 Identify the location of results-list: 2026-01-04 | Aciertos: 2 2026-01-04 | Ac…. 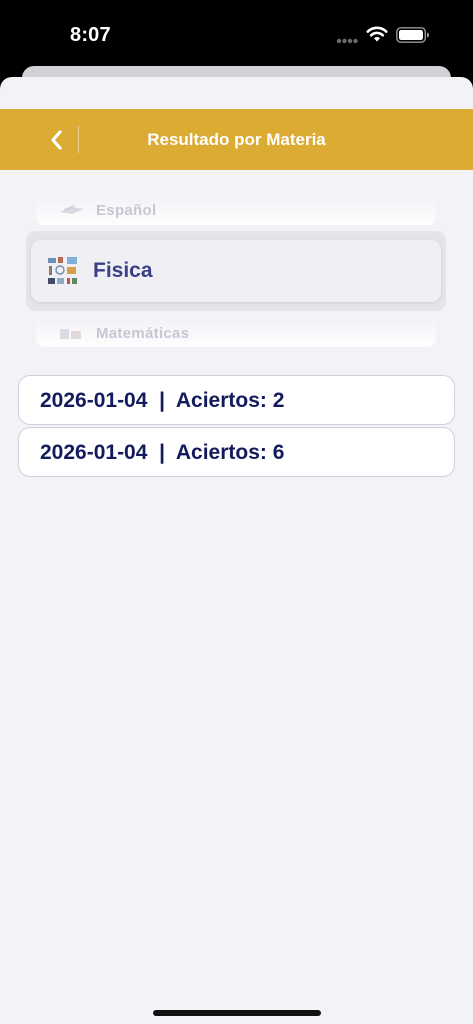
(236, 427).